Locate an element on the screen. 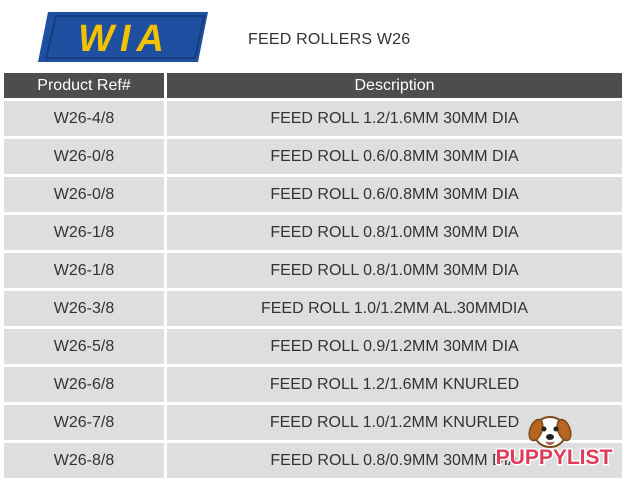 Image resolution: width=624 pixels, height=480 pixels. product-ref-cell: W26-5/8 is located at coordinates (85, 345).